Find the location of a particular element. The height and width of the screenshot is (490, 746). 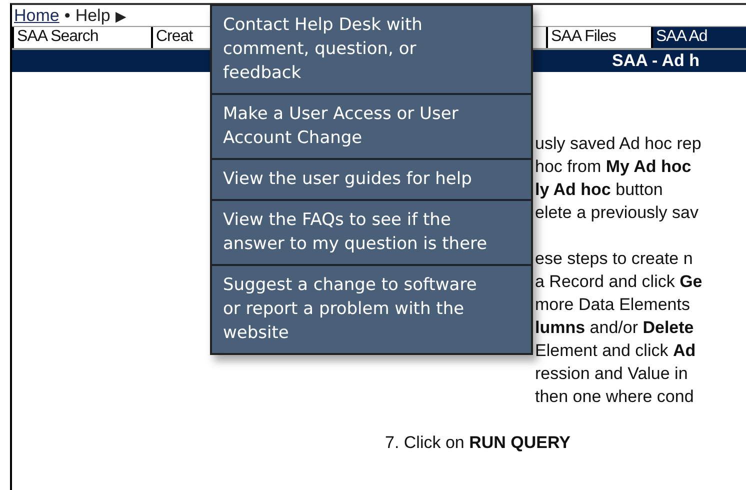

instruction-text: elete a previously sav is located at coordinates (616, 212).